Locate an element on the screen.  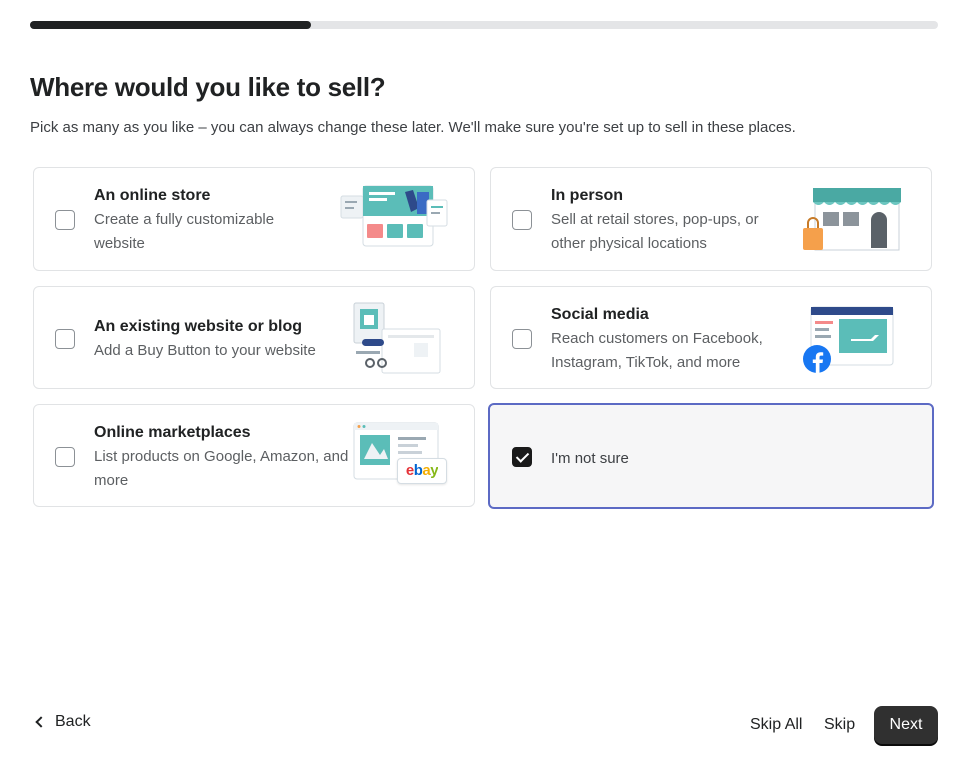
ebay-logo: ebay is located at coordinates (422, 470).